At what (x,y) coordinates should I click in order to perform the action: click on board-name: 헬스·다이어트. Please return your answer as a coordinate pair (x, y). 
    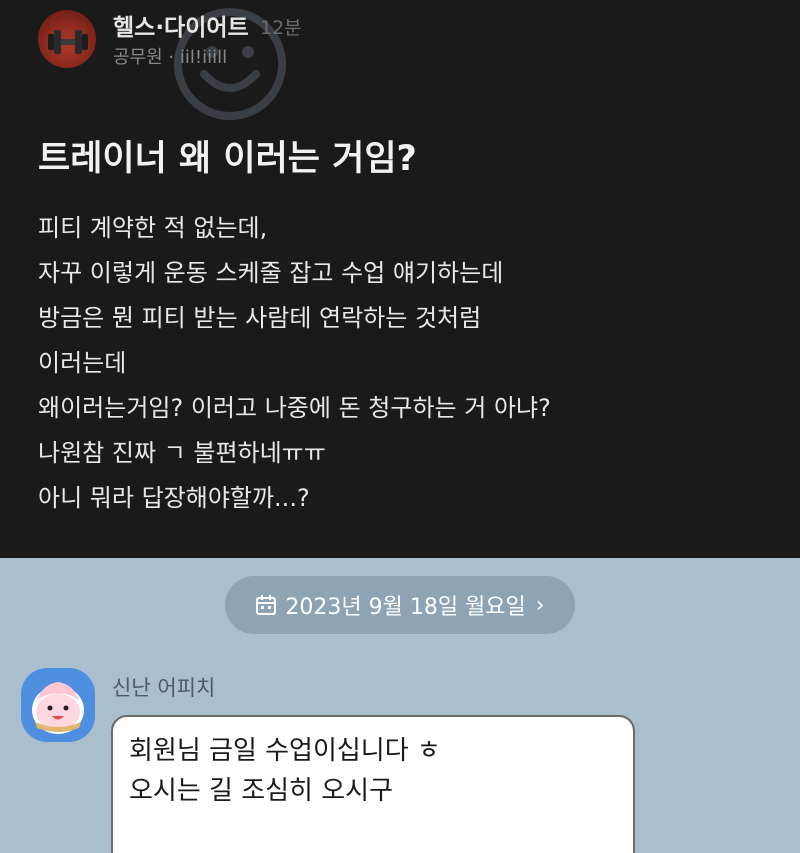
    Looking at the image, I should click on (181, 25).